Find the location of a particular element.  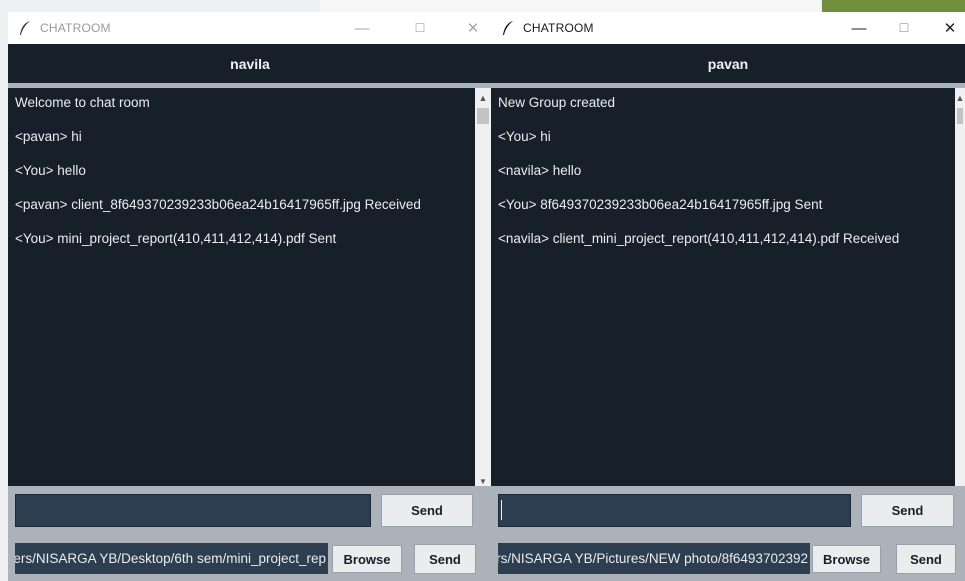

chat-message: <You> hi is located at coordinates (524, 136).